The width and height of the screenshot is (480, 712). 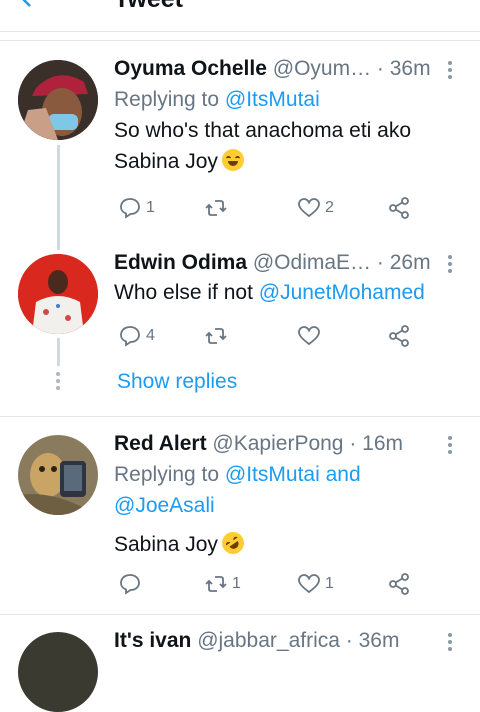 What do you see at coordinates (164, 505) in the screenshot?
I see `mention-link: @JoeAsali` at bounding box center [164, 505].